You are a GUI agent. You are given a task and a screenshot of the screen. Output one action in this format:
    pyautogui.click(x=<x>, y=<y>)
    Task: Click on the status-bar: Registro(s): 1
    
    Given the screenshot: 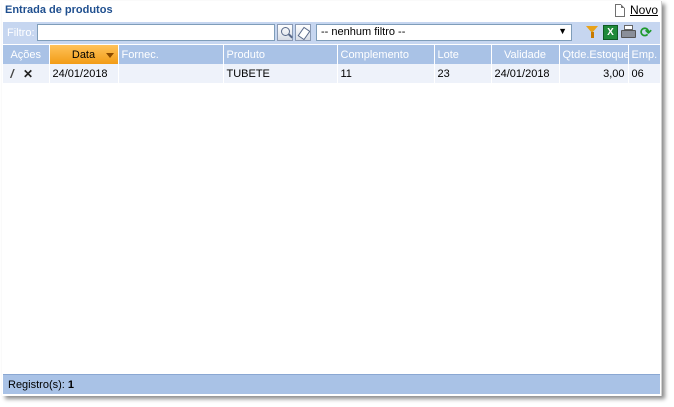 What is the action you would take?
    pyautogui.click(x=331, y=384)
    